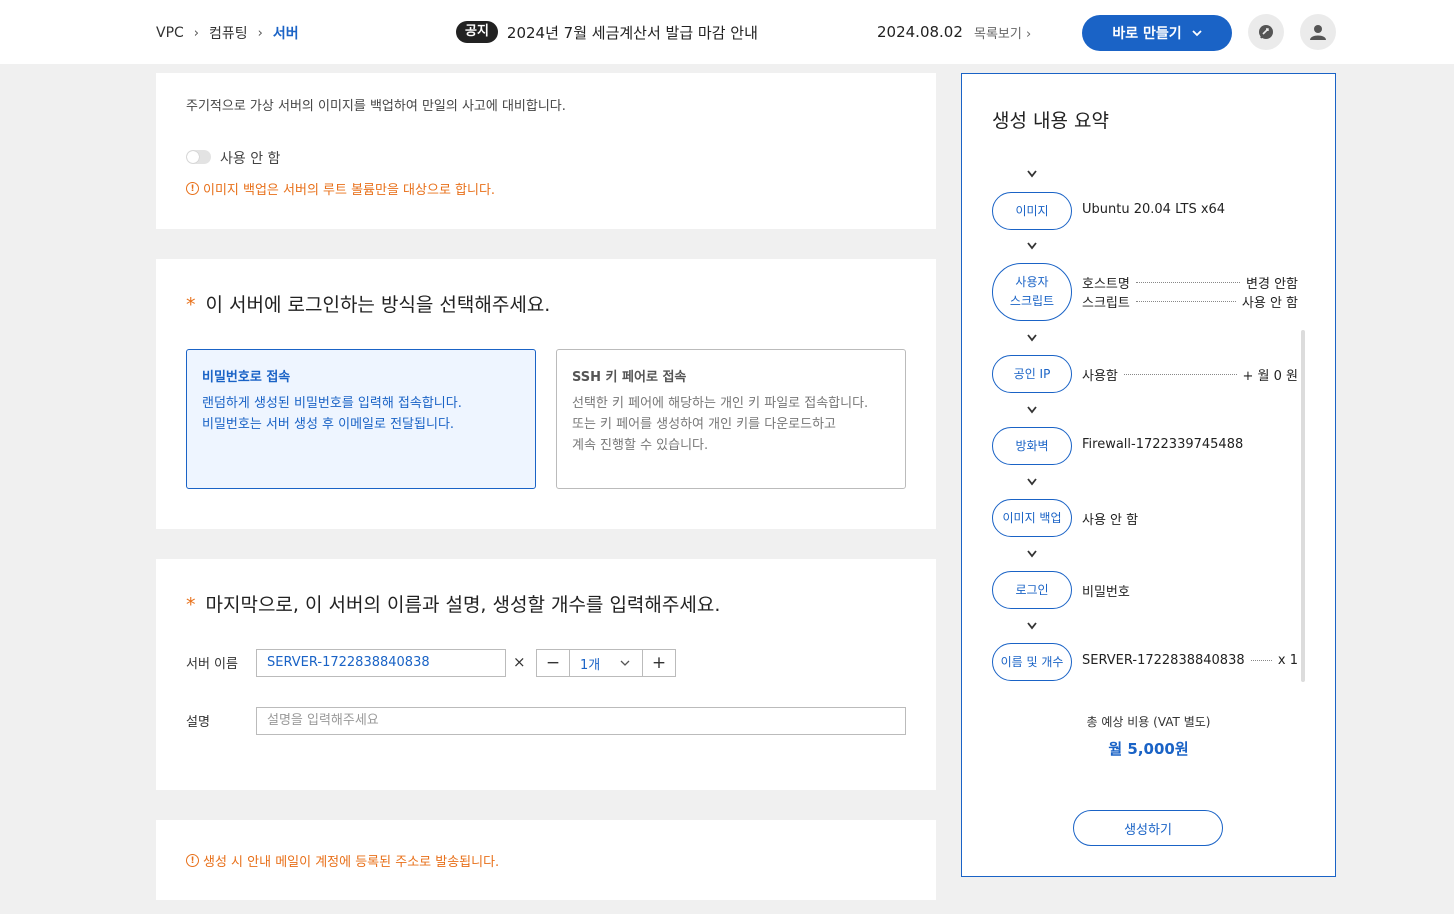 The width and height of the screenshot is (1454, 914). I want to click on submit-create-button: 생성하기, so click(1148, 828).